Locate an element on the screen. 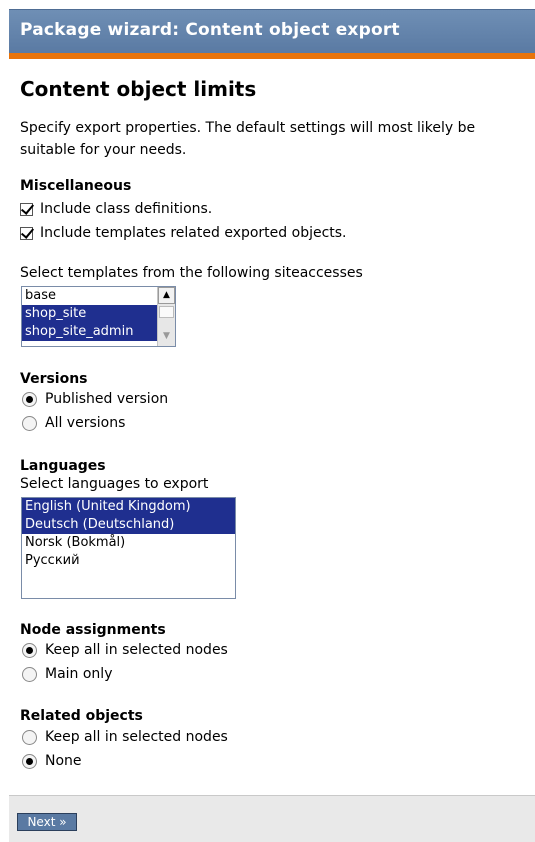  include-class-definitions-checkbox: Include class definitions. is located at coordinates (116, 209).